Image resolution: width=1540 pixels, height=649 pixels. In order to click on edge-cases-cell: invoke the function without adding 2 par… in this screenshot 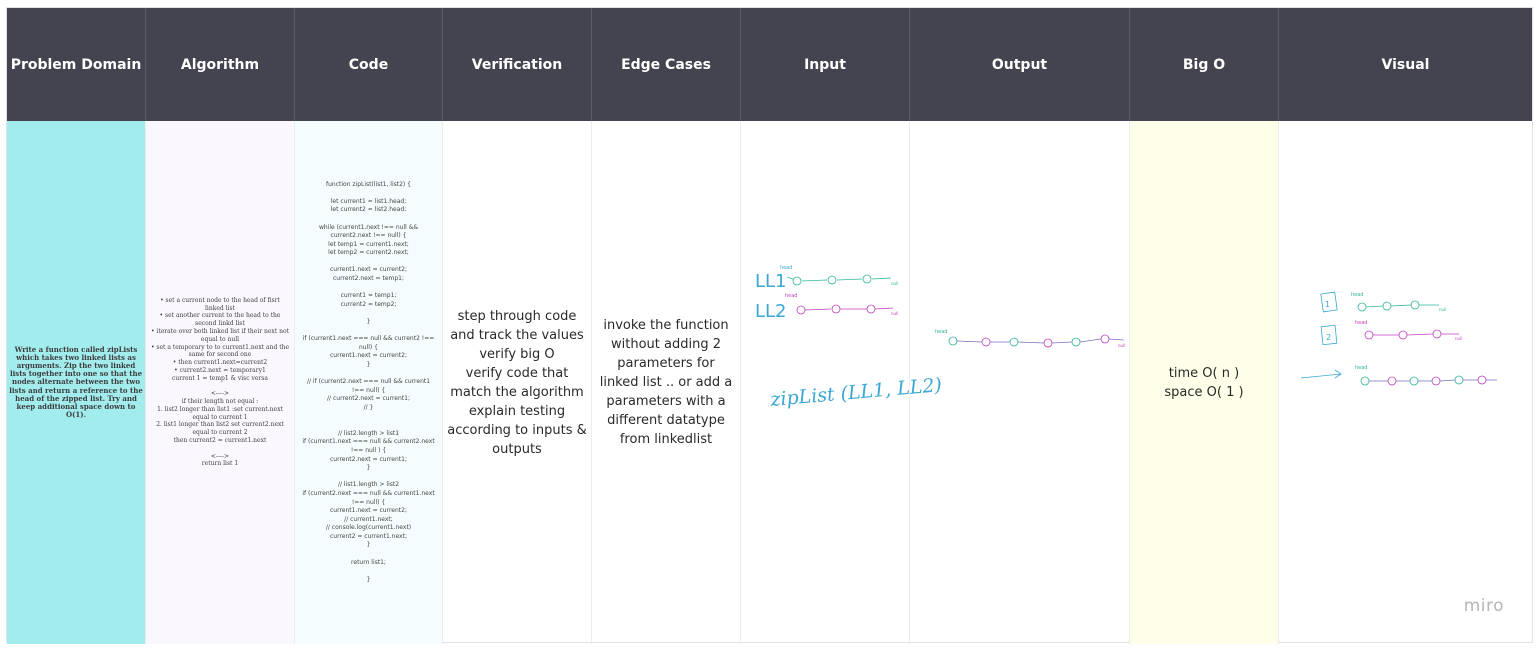, I will do `click(666, 382)`.